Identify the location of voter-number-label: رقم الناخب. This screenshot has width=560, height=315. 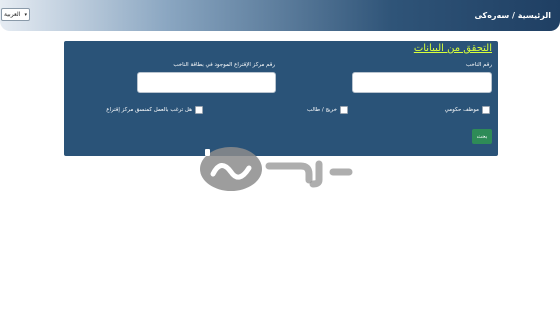
(478, 65).